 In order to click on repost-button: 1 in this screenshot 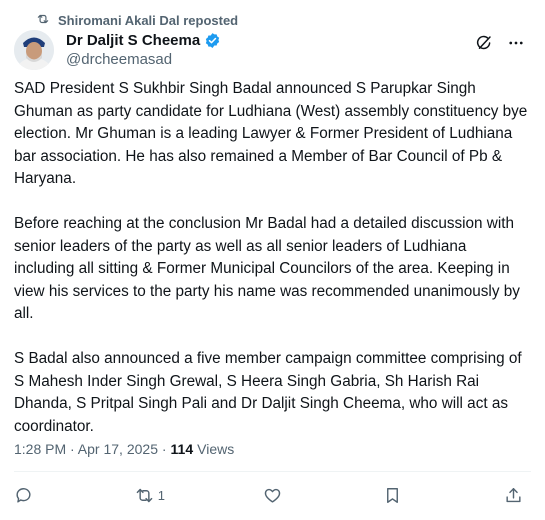, I will do `click(150, 495)`.